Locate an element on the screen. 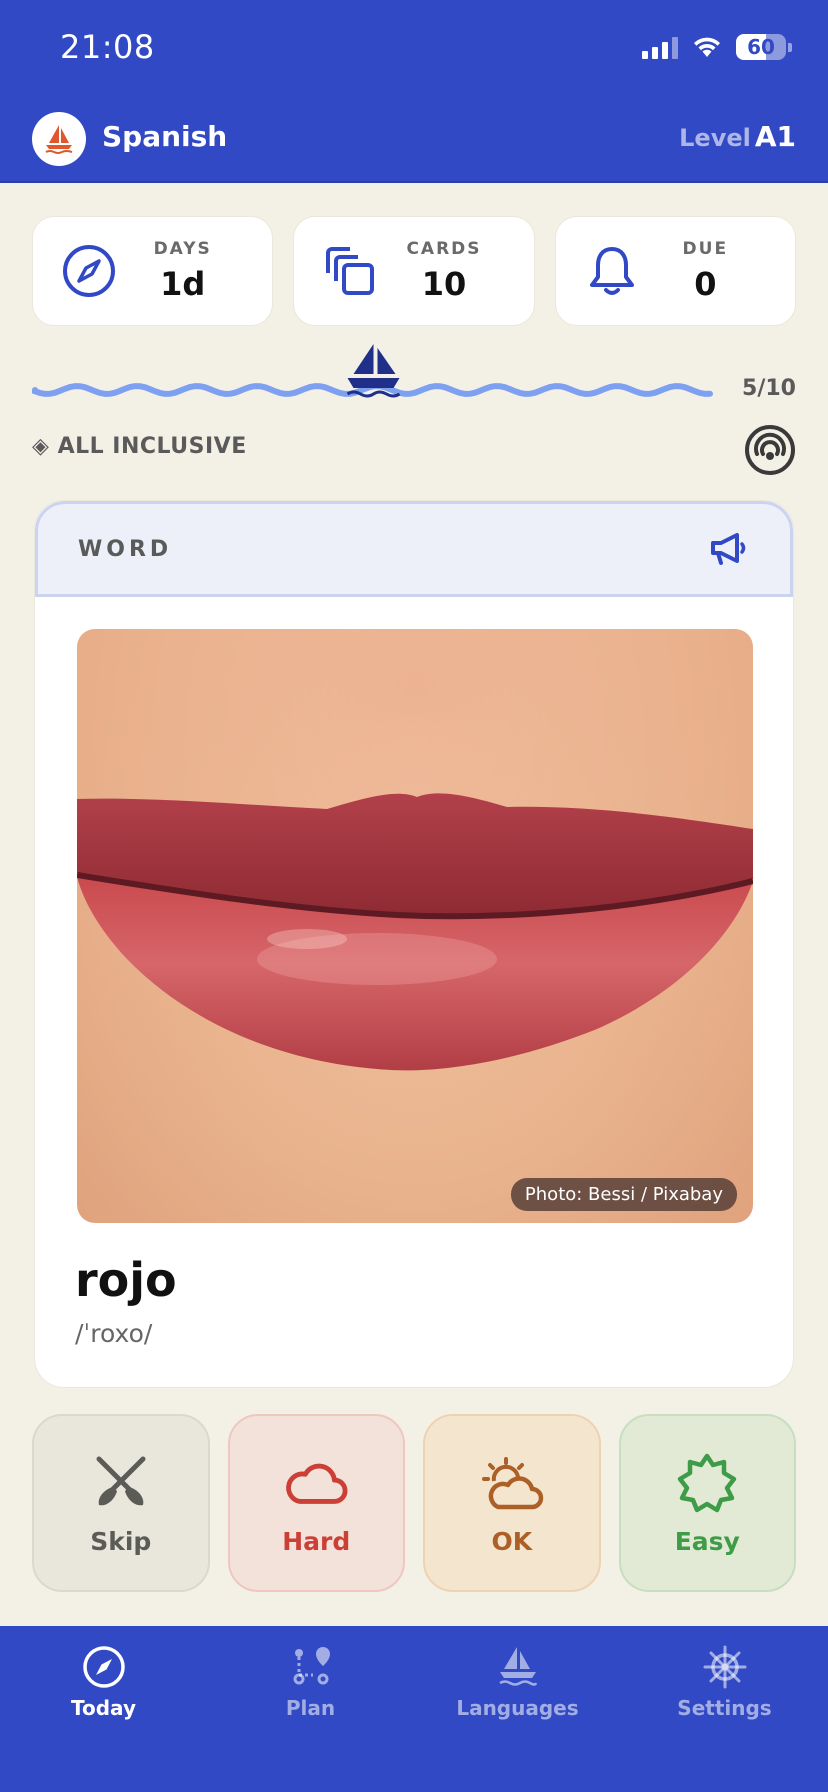 The image size is (828, 1792). tab-languages-label: Languages is located at coordinates (517, 1708).